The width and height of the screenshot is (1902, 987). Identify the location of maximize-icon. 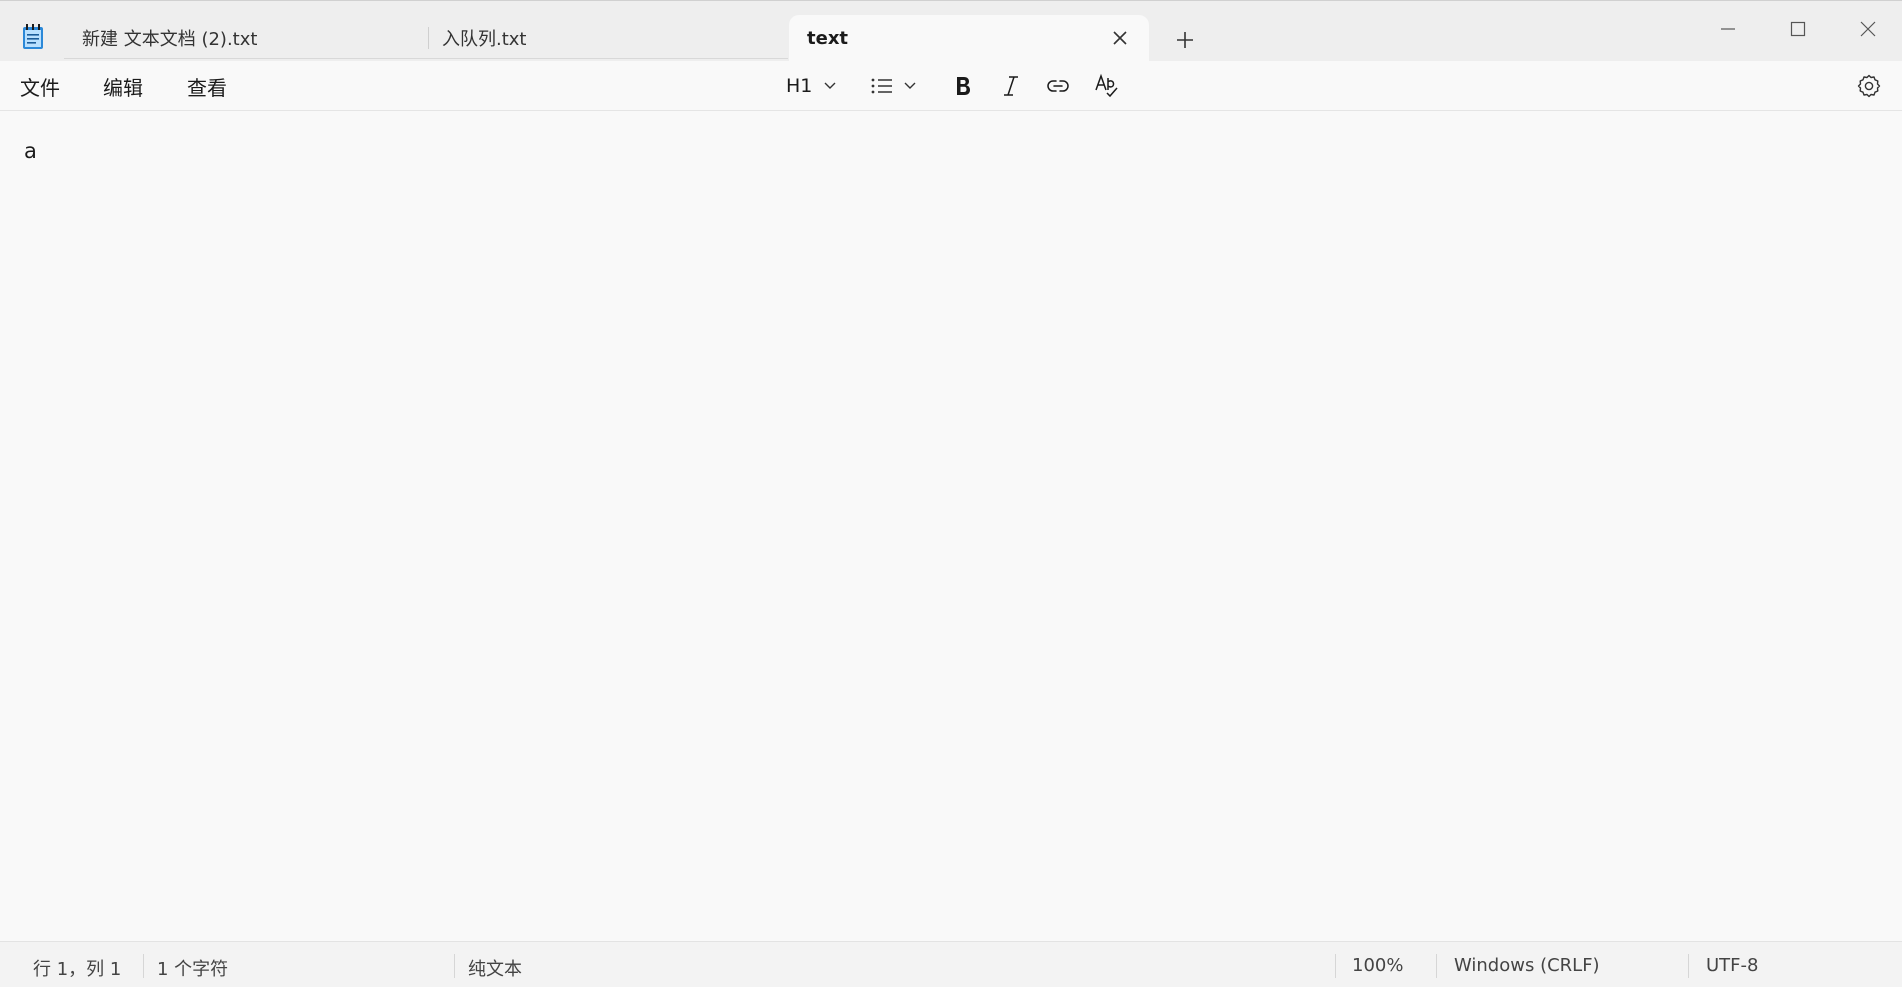
(1798, 29).